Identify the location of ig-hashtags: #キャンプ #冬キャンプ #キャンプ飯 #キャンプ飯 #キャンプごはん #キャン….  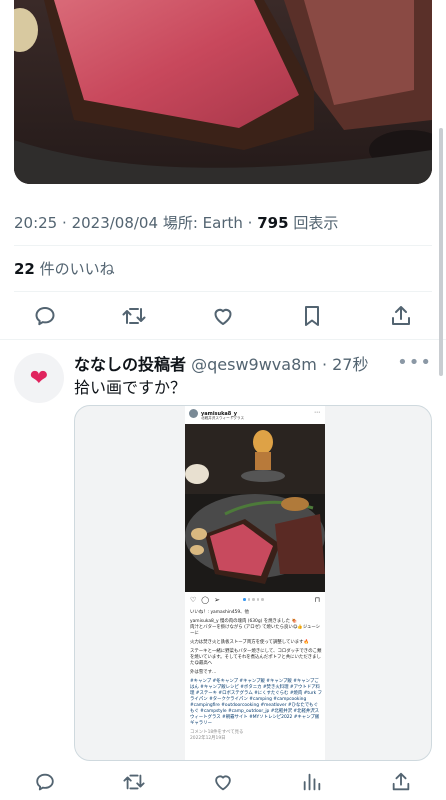
(256, 702).